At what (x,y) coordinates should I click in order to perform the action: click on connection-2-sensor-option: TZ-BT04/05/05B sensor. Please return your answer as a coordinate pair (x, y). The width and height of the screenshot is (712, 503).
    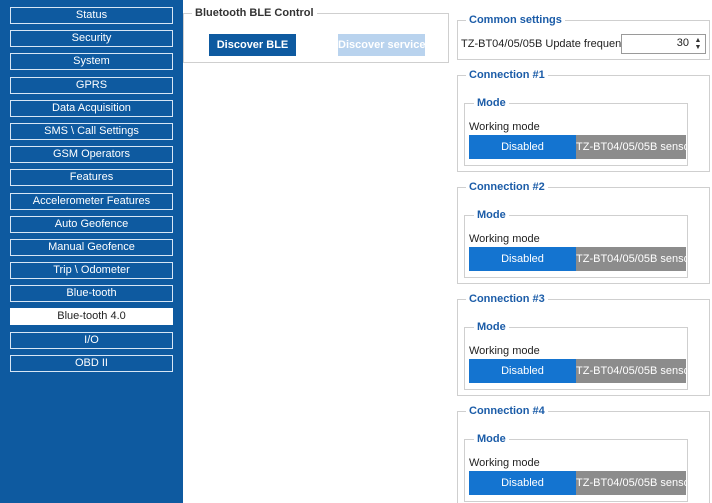
    Looking at the image, I should click on (631, 259).